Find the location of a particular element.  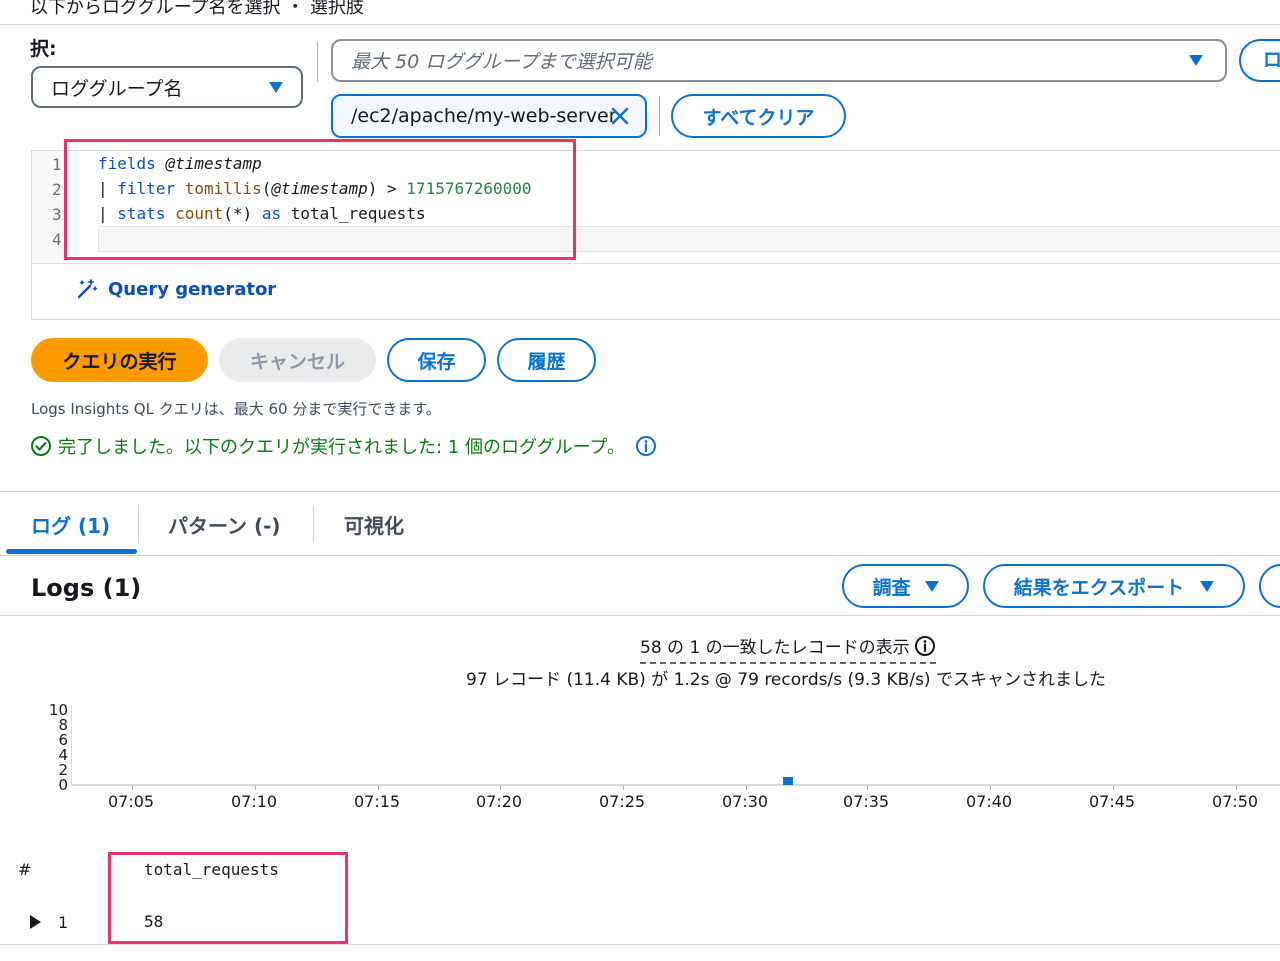

query-generator-label: Query generator is located at coordinates (192, 289).